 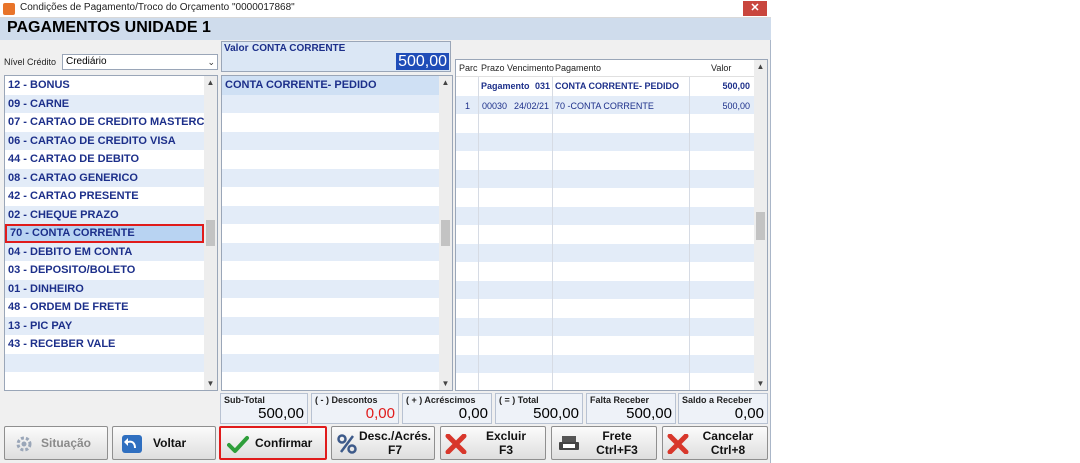 I want to click on payment-method-item: 13 - PIC PAY, so click(x=104, y=325).